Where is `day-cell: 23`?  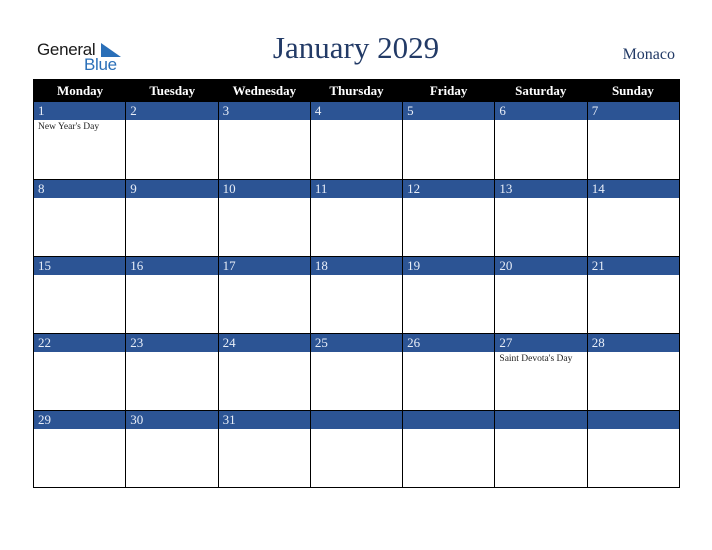 day-cell: 23 is located at coordinates (171, 372).